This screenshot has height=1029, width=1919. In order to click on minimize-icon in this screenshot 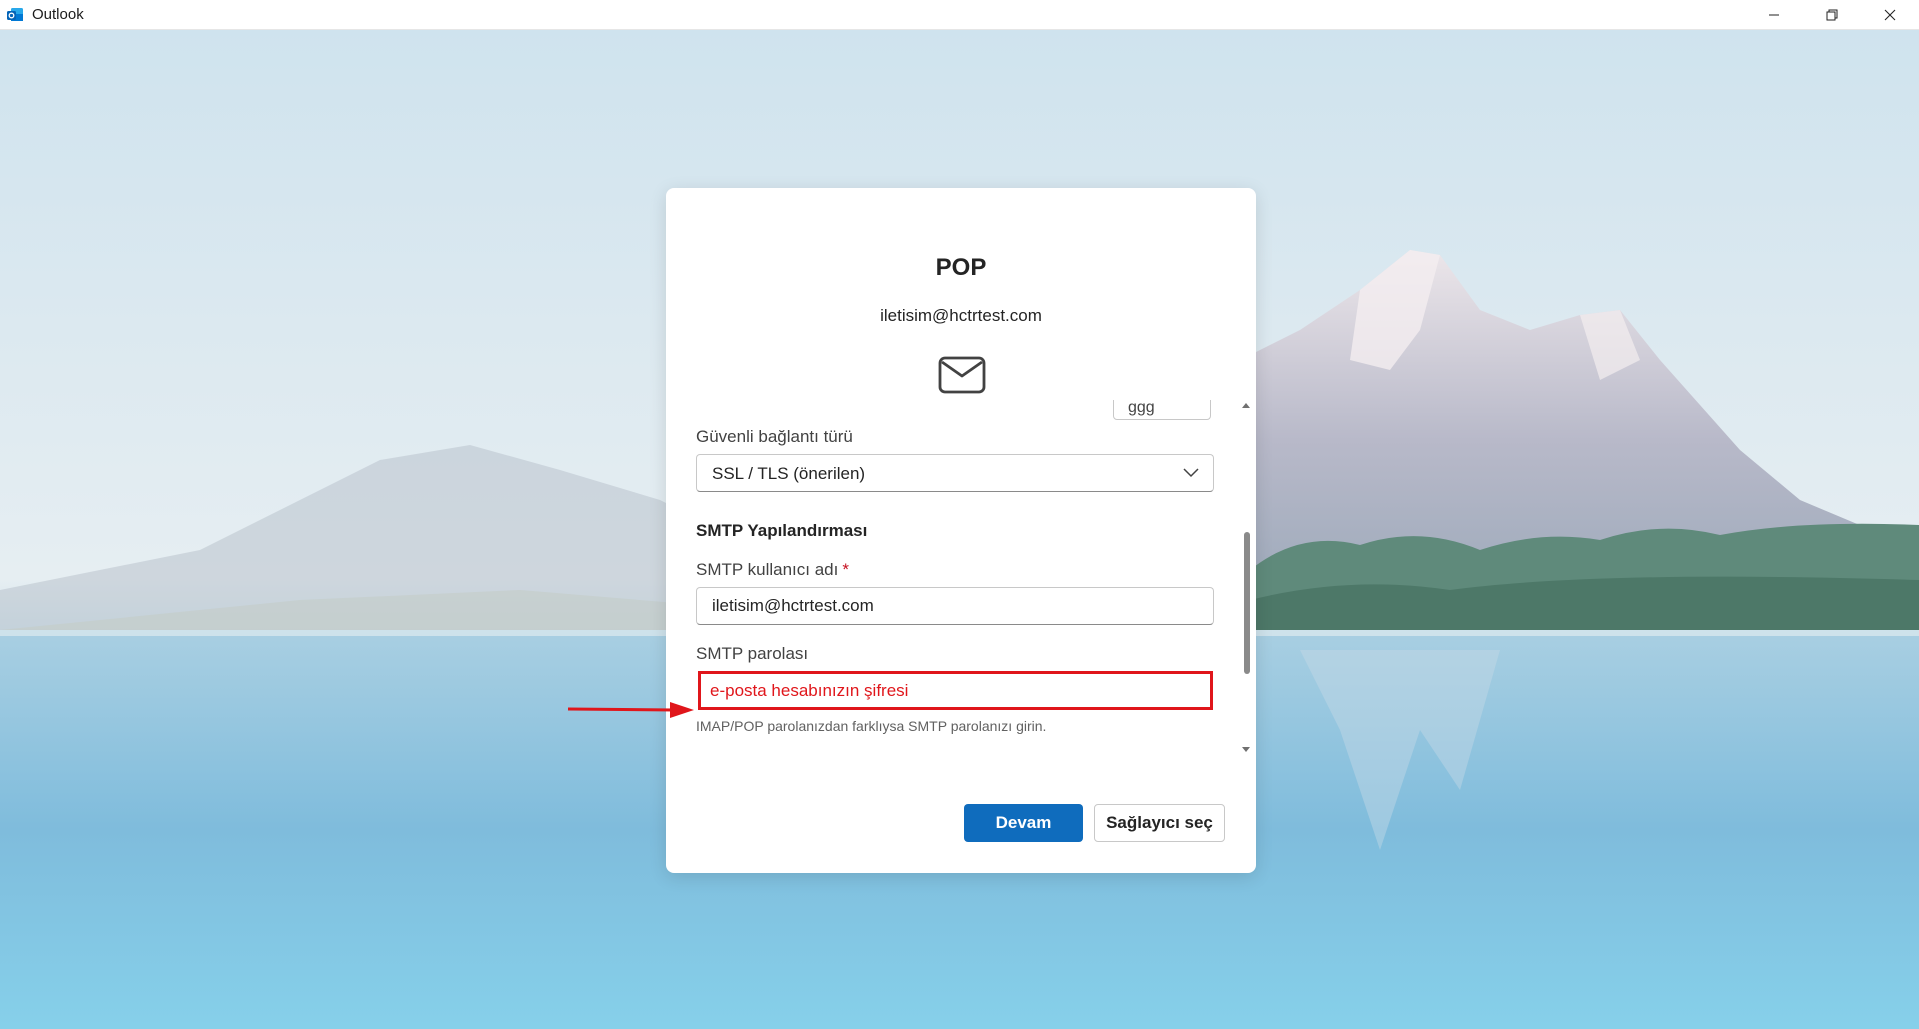, I will do `click(1774, 15)`.